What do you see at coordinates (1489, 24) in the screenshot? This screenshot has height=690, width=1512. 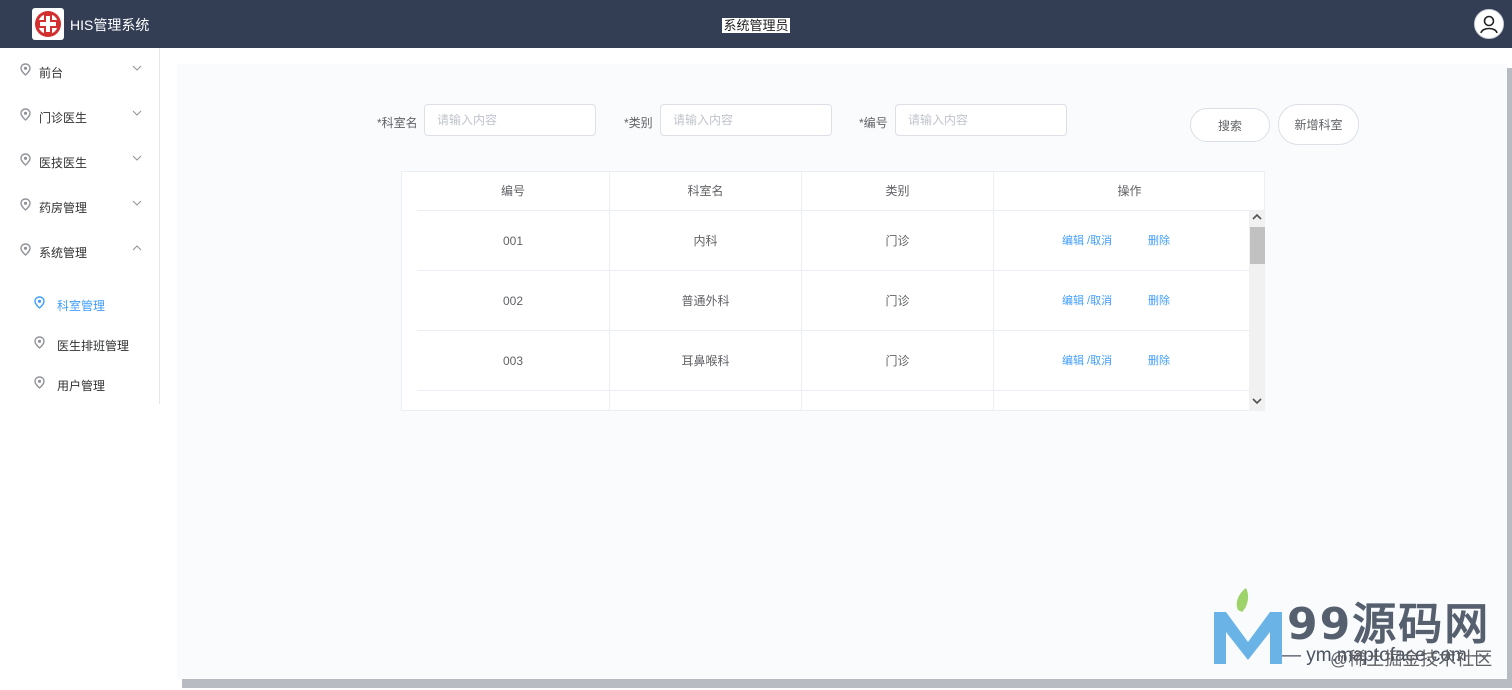 I see `user-avatar-icon` at bounding box center [1489, 24].